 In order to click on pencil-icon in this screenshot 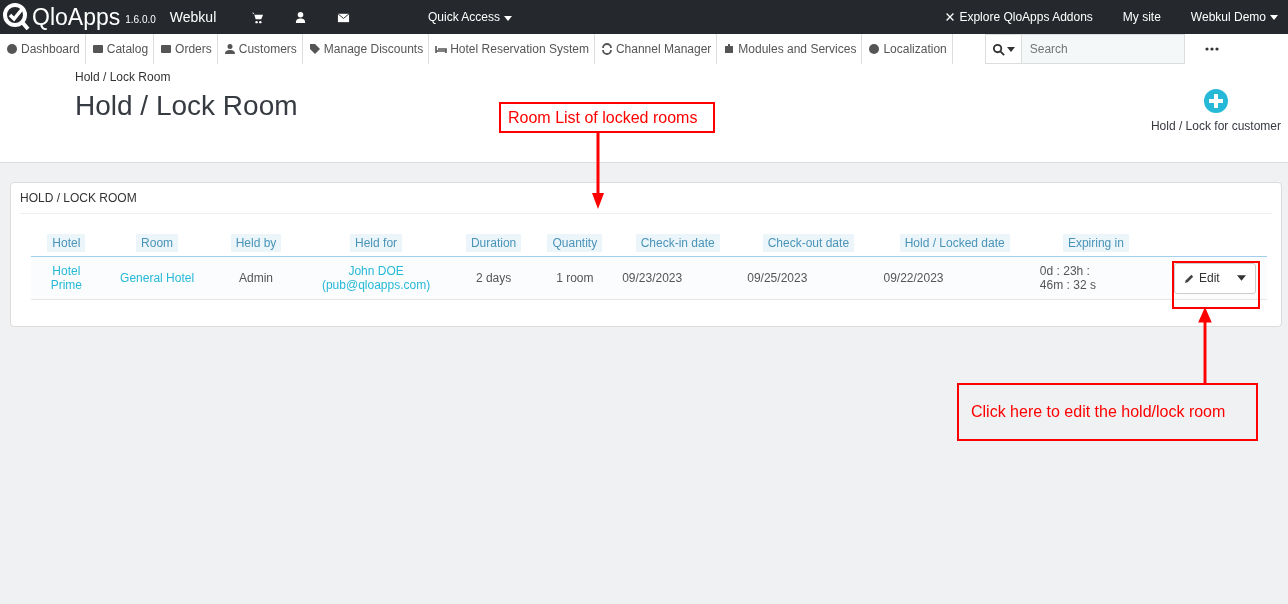, I will do `click(1189, 278)`.